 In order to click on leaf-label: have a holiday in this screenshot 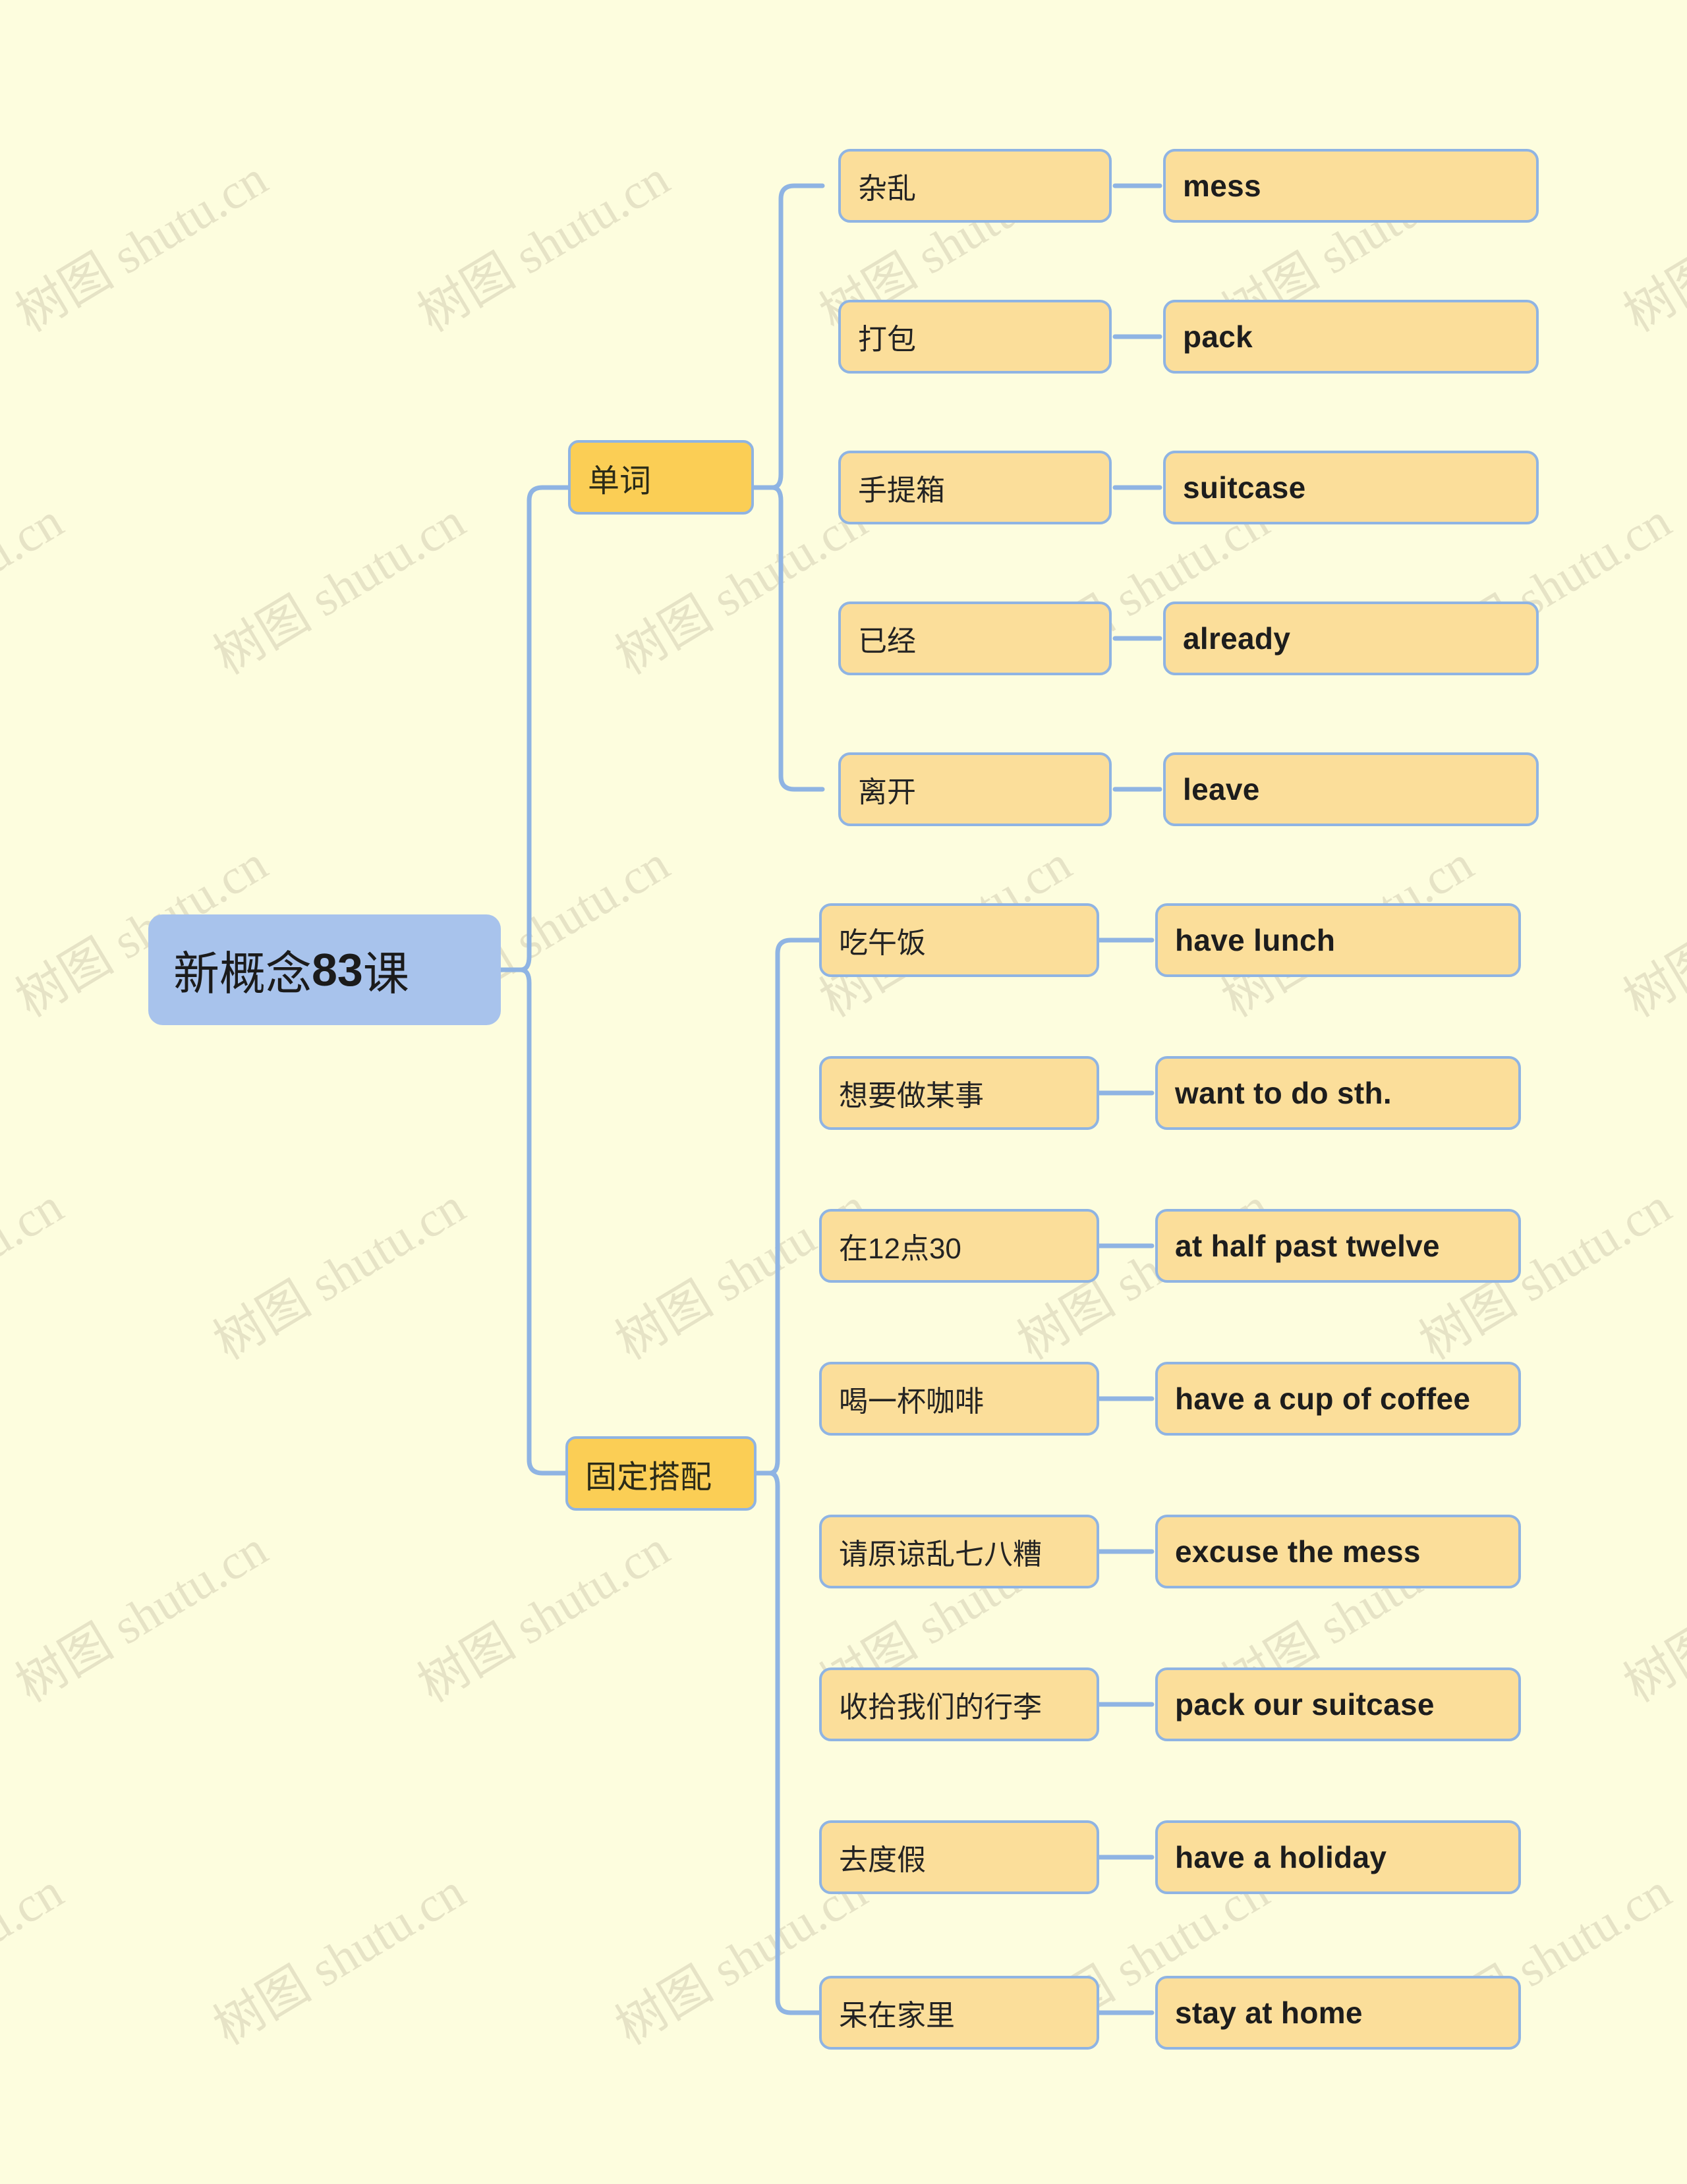, I will do `click(1281, 1857)`.